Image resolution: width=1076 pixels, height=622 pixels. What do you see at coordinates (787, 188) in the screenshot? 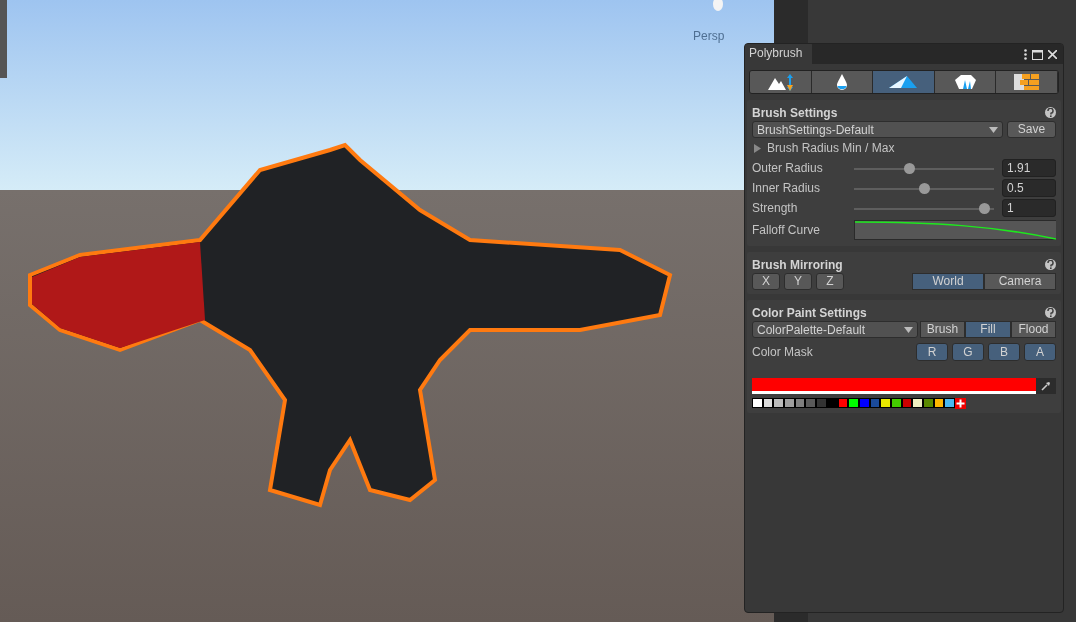
I see `slider-label: Inner Radius` at bounding box center [787, 188].